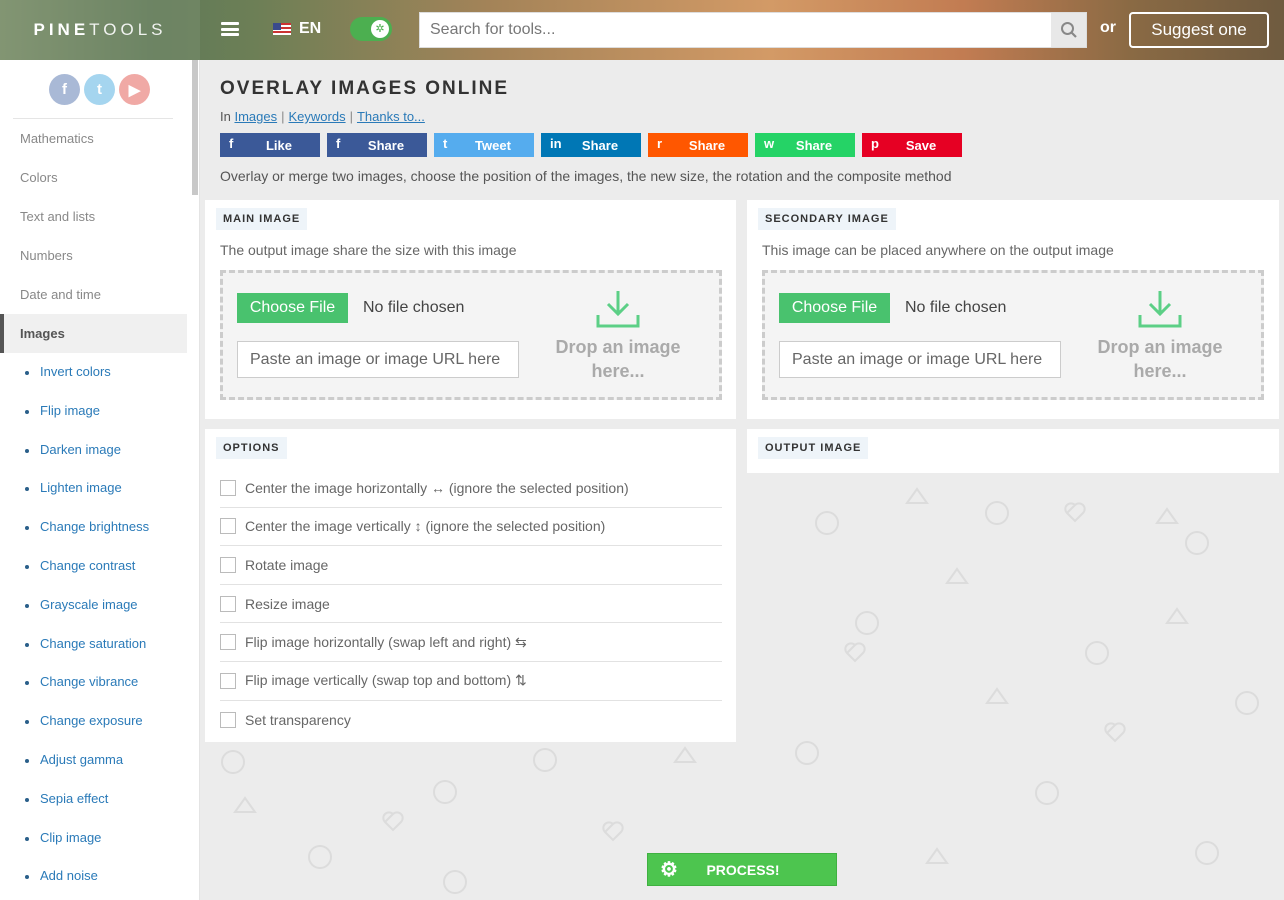  What do you see at coordinates (99, 488) in the screenshot?
I see `sidebar-item-lighten-image: Lighten image` at bounding box center [99, 488].